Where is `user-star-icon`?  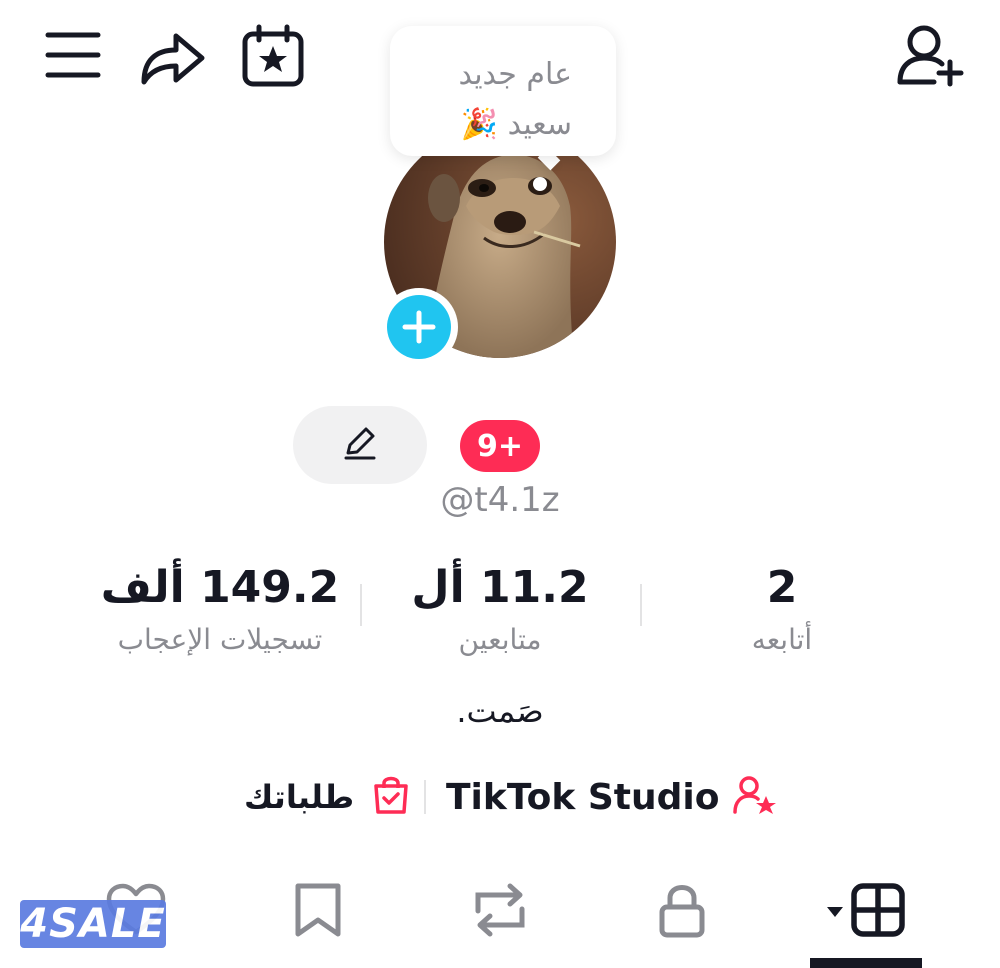
user-star-icon is located at coordinates (755, 797).